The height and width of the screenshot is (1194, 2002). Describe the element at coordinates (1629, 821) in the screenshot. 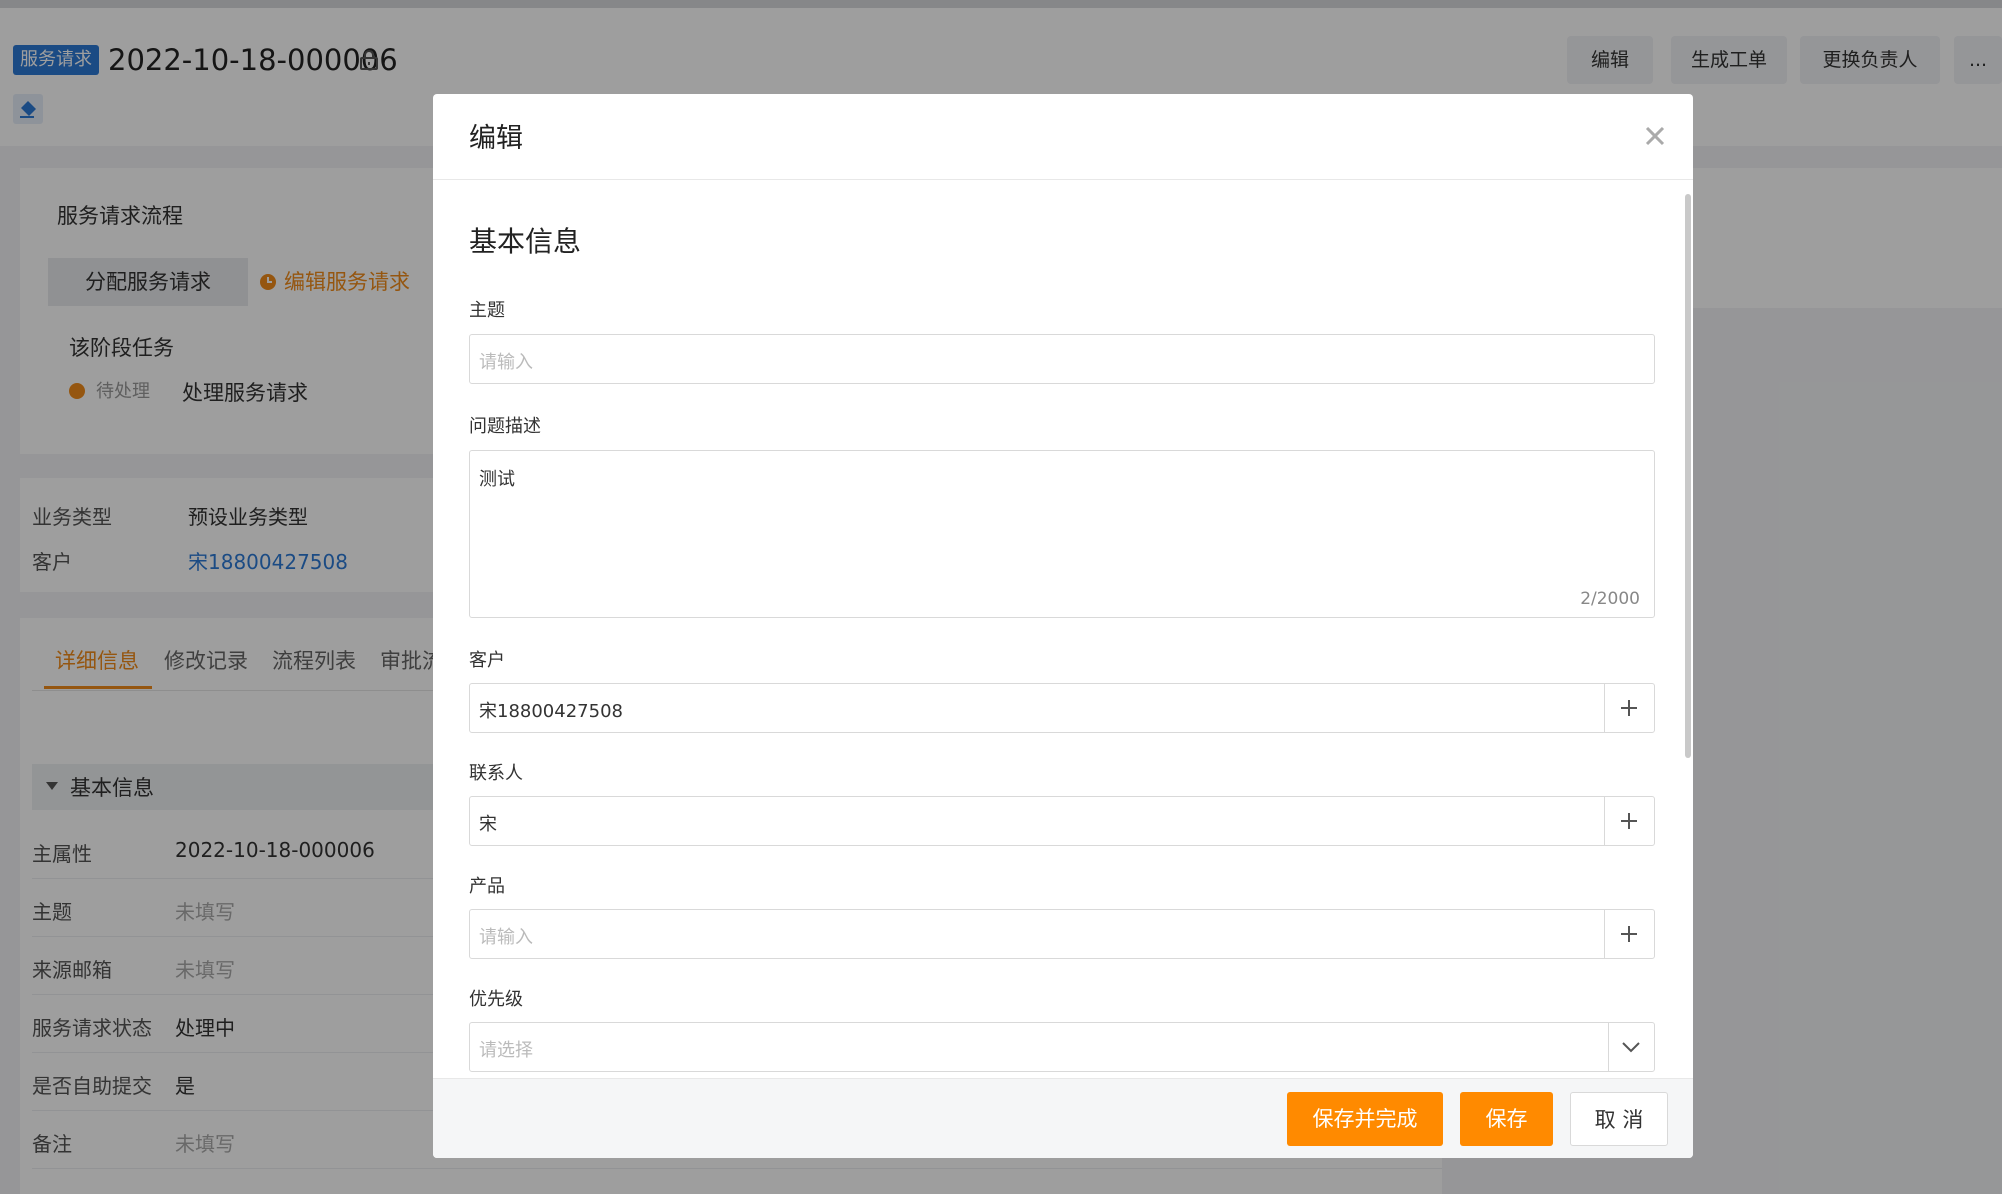

I see `add-contact-button` at that location.